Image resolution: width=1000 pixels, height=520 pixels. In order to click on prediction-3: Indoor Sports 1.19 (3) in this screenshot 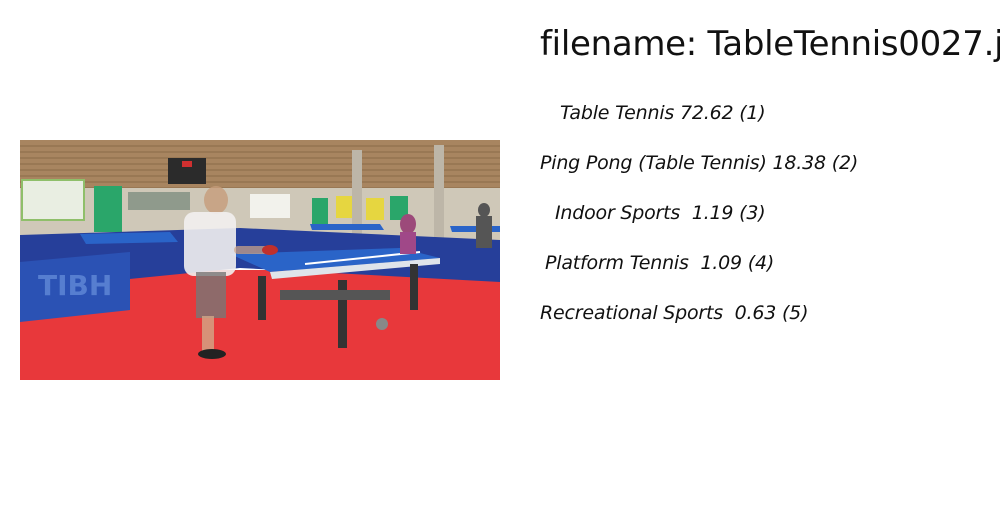, I will do `click(660, 213)`.